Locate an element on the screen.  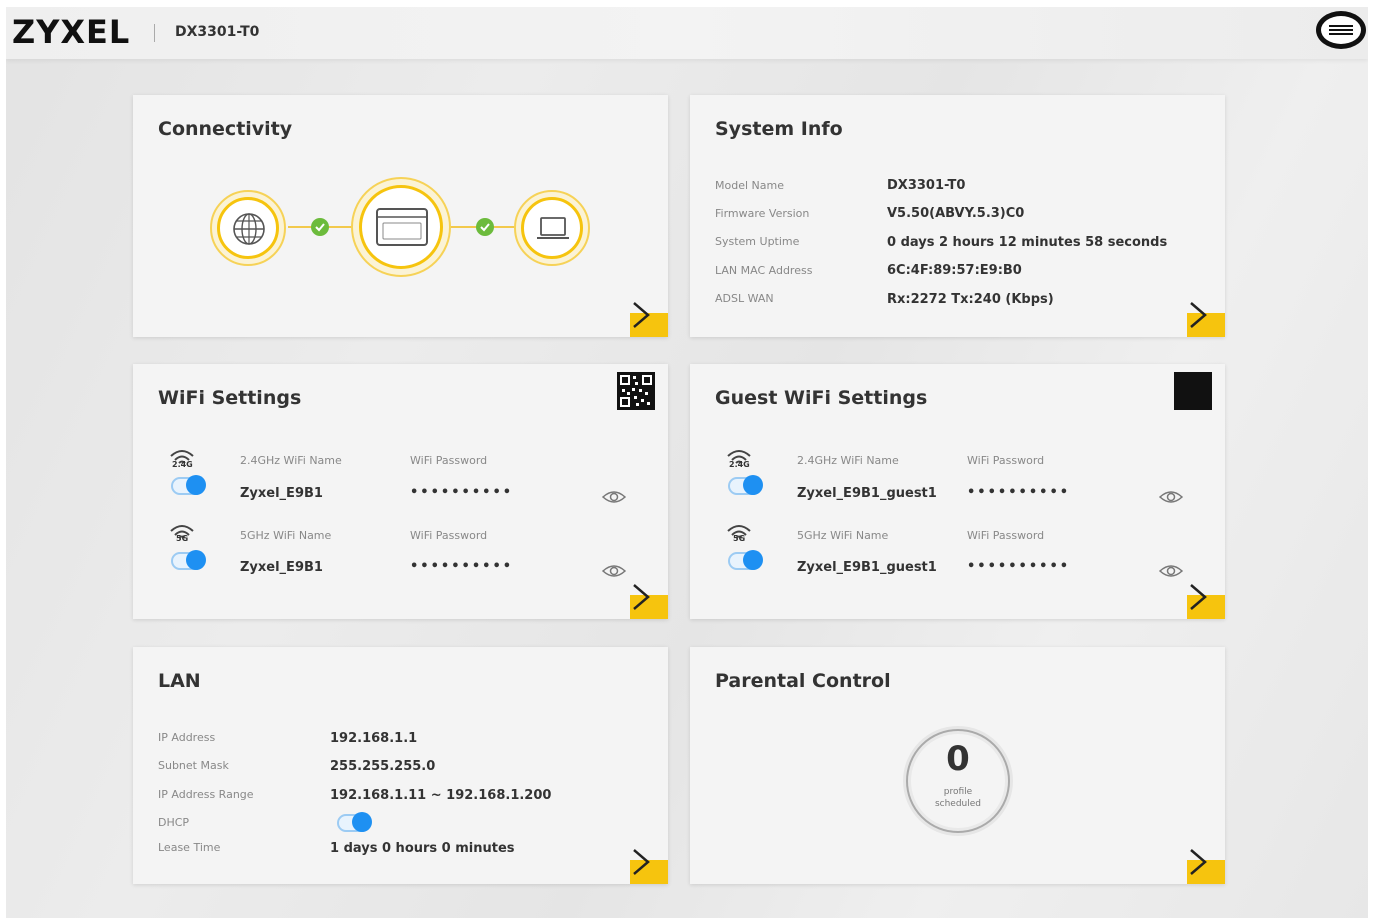
zyxel-logo: ZYXEL is located at coordinates (71, 32).